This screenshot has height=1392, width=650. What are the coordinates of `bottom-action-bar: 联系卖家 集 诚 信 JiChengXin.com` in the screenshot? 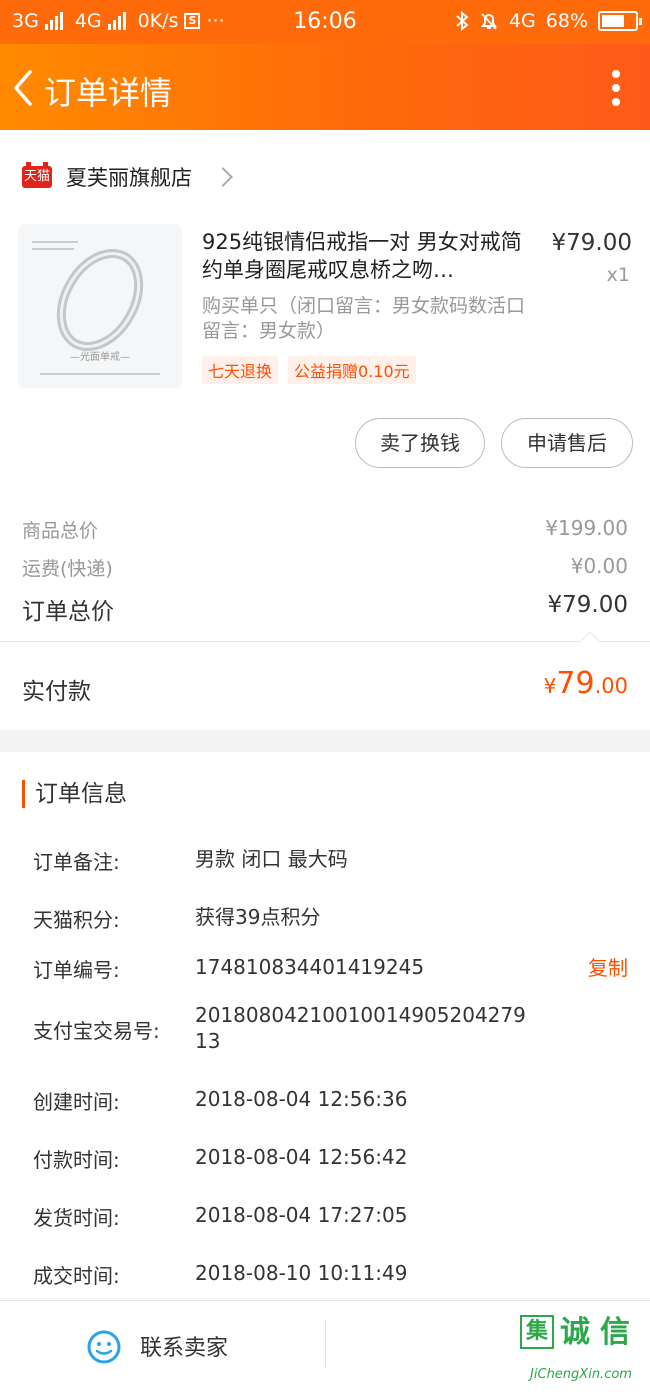 It's located at (325, 1346).